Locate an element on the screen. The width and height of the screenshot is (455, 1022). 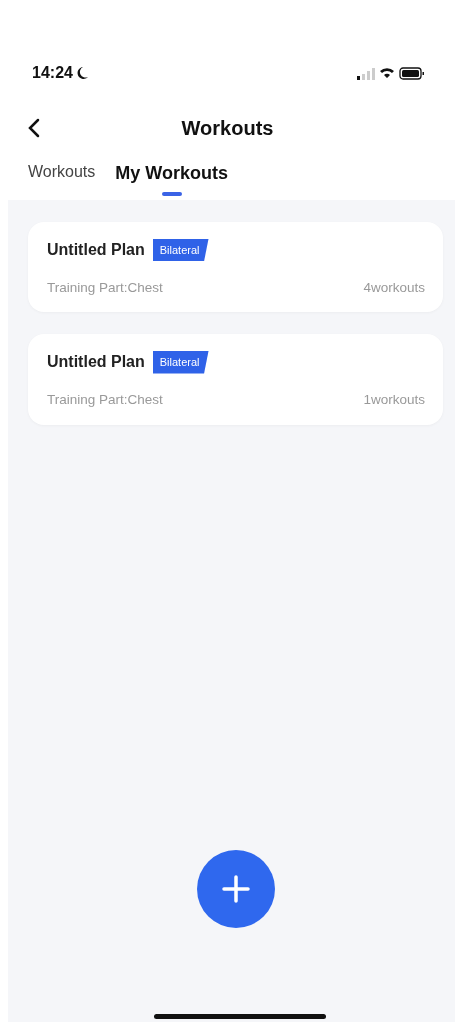
page-title: Workouts is located at coordinates (227, 128).